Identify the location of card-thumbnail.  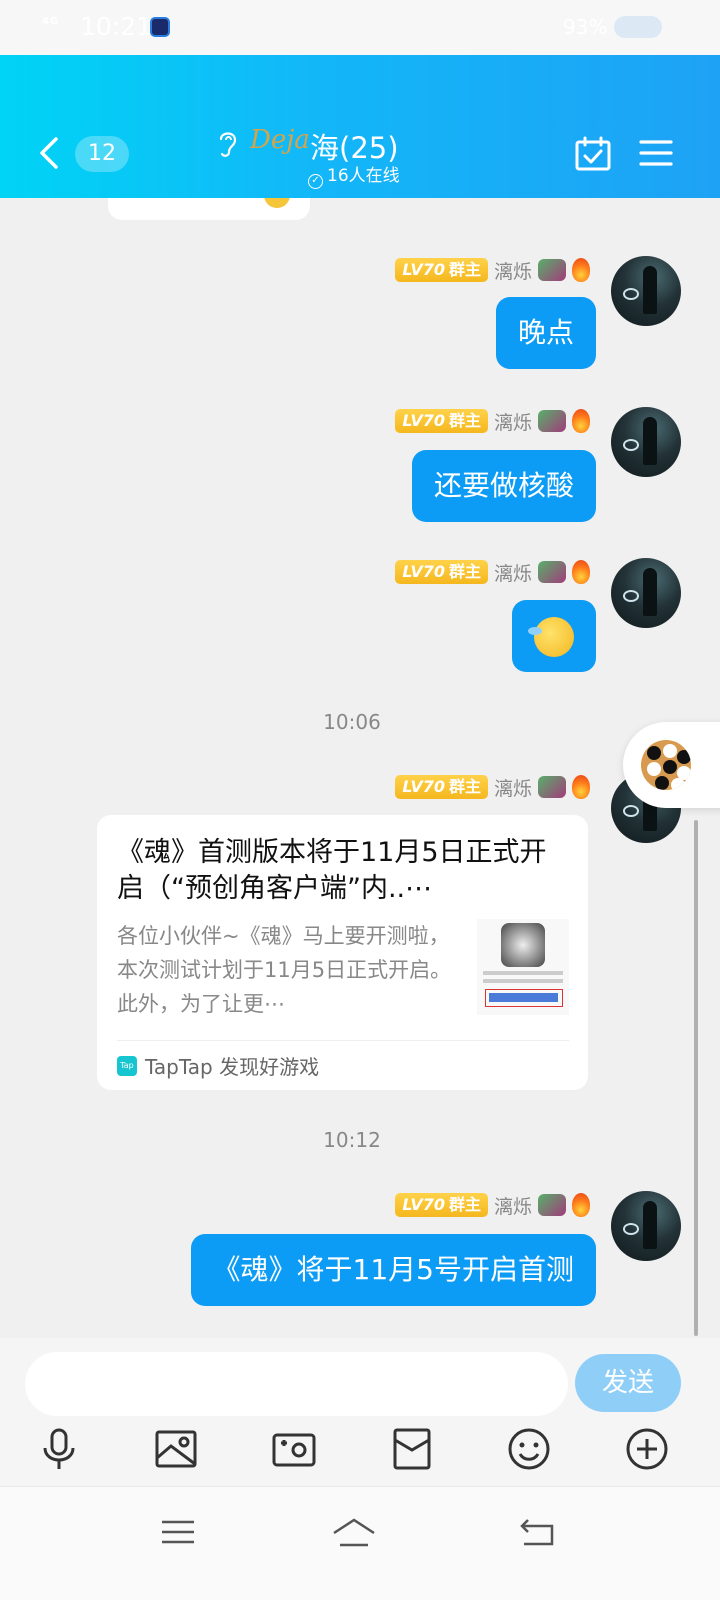
(523, 967).